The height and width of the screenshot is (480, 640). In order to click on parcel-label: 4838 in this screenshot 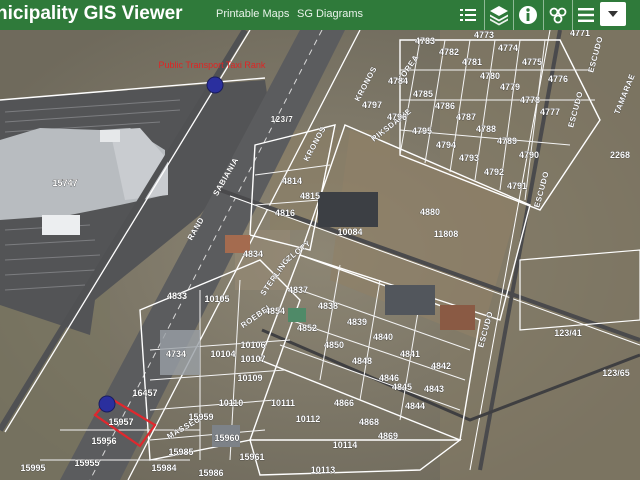, I will do `click(328, 306)`.